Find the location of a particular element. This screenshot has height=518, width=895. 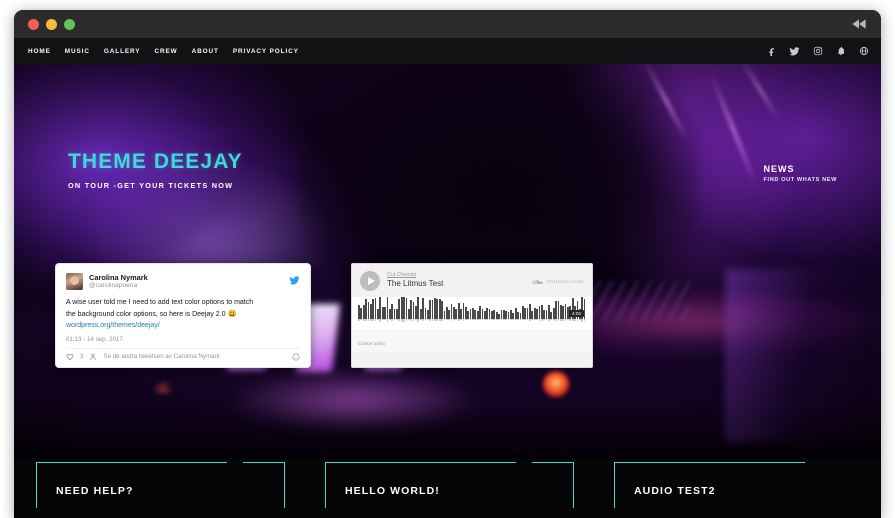

news-title: NEWS is located at coordinates (779, 169).